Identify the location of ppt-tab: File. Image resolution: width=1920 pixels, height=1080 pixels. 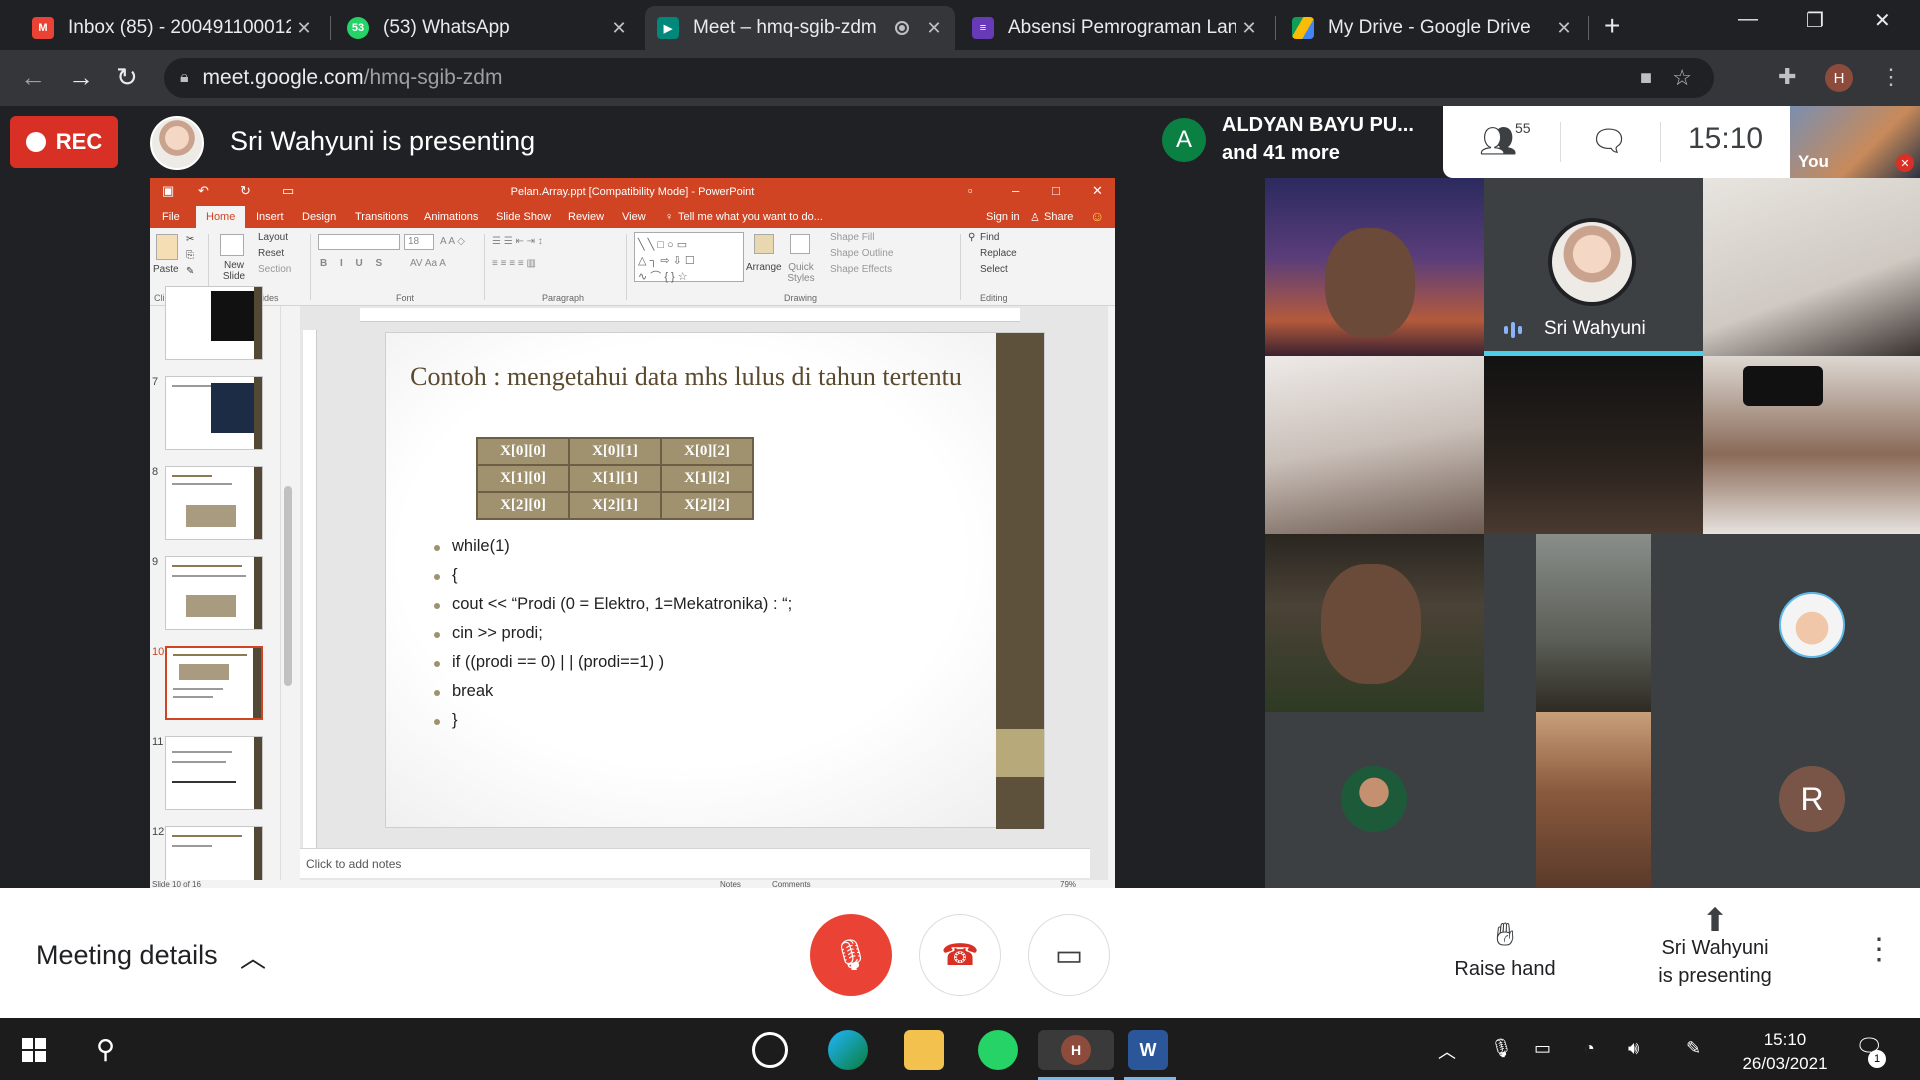
(171, 217).